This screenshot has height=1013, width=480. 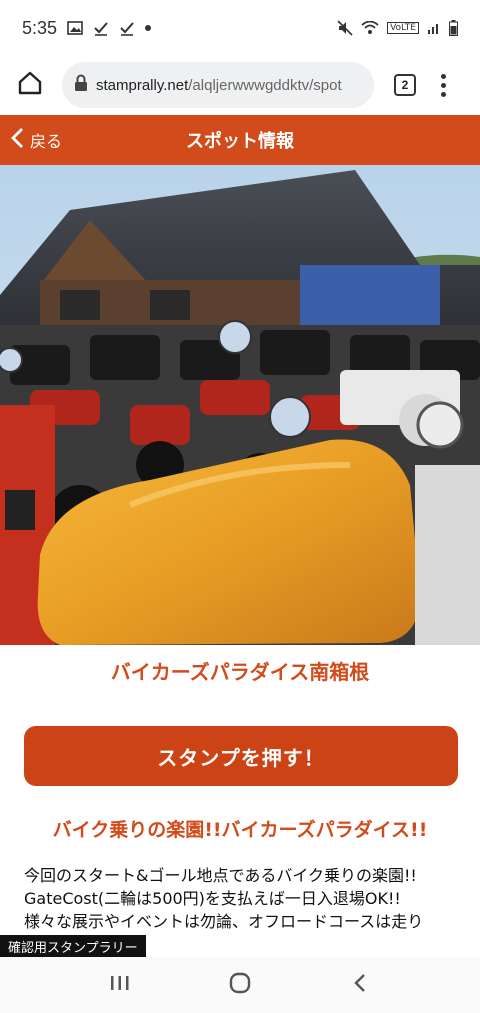 What do you see at coordinates (453, 28) in the screenshot?
I see `battery-icon` at bounding box center [453, 28].